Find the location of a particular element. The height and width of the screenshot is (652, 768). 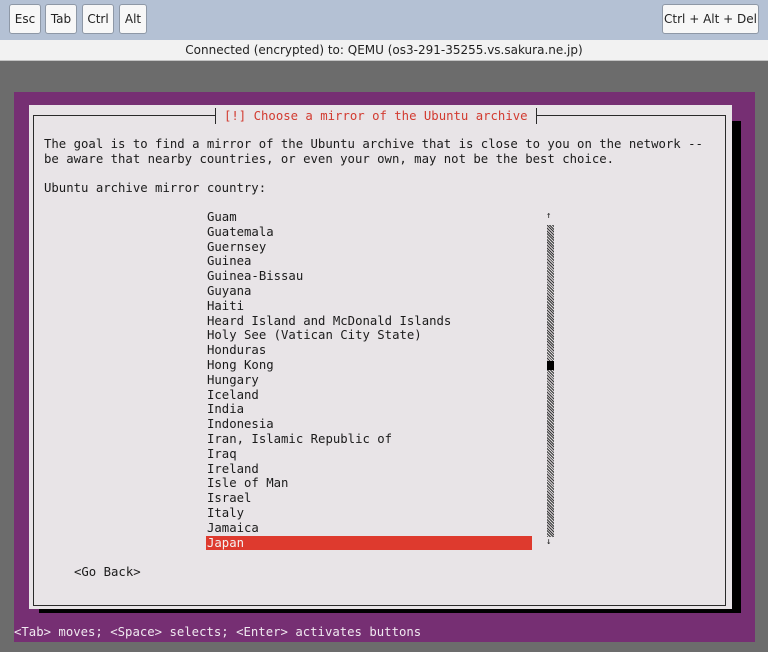

ctrl-alt-del-button: Ctrl + Alt + Del is located at coordinates (710, 19).